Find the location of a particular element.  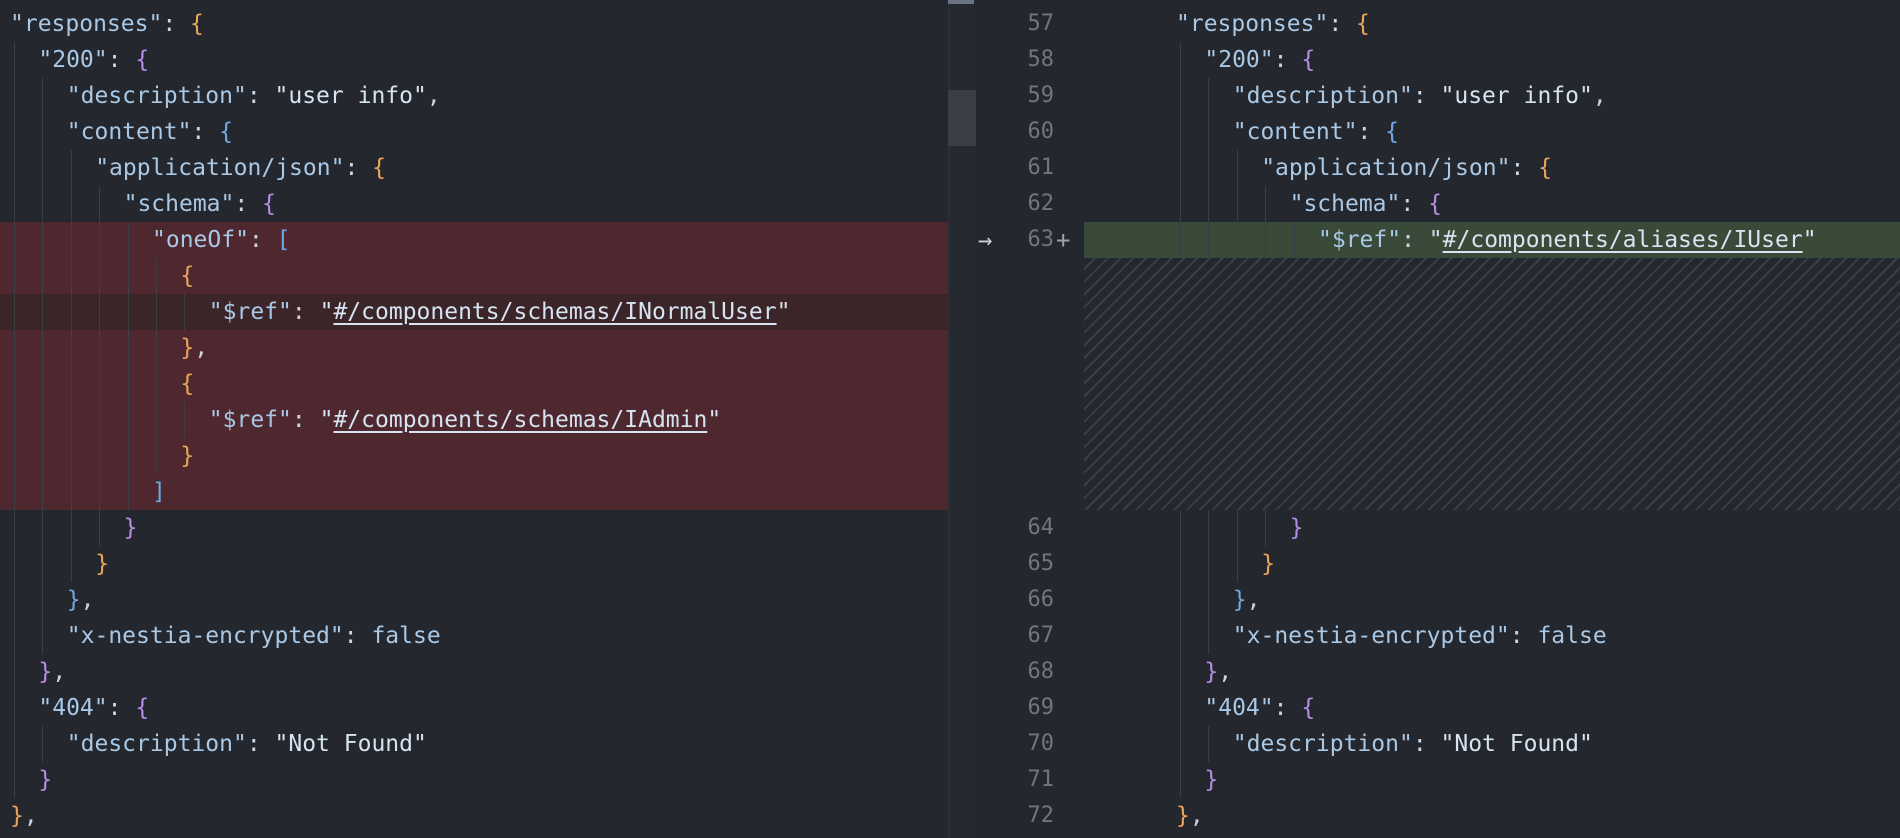

json-key: "responses" is located at coordinates (1252, 24).